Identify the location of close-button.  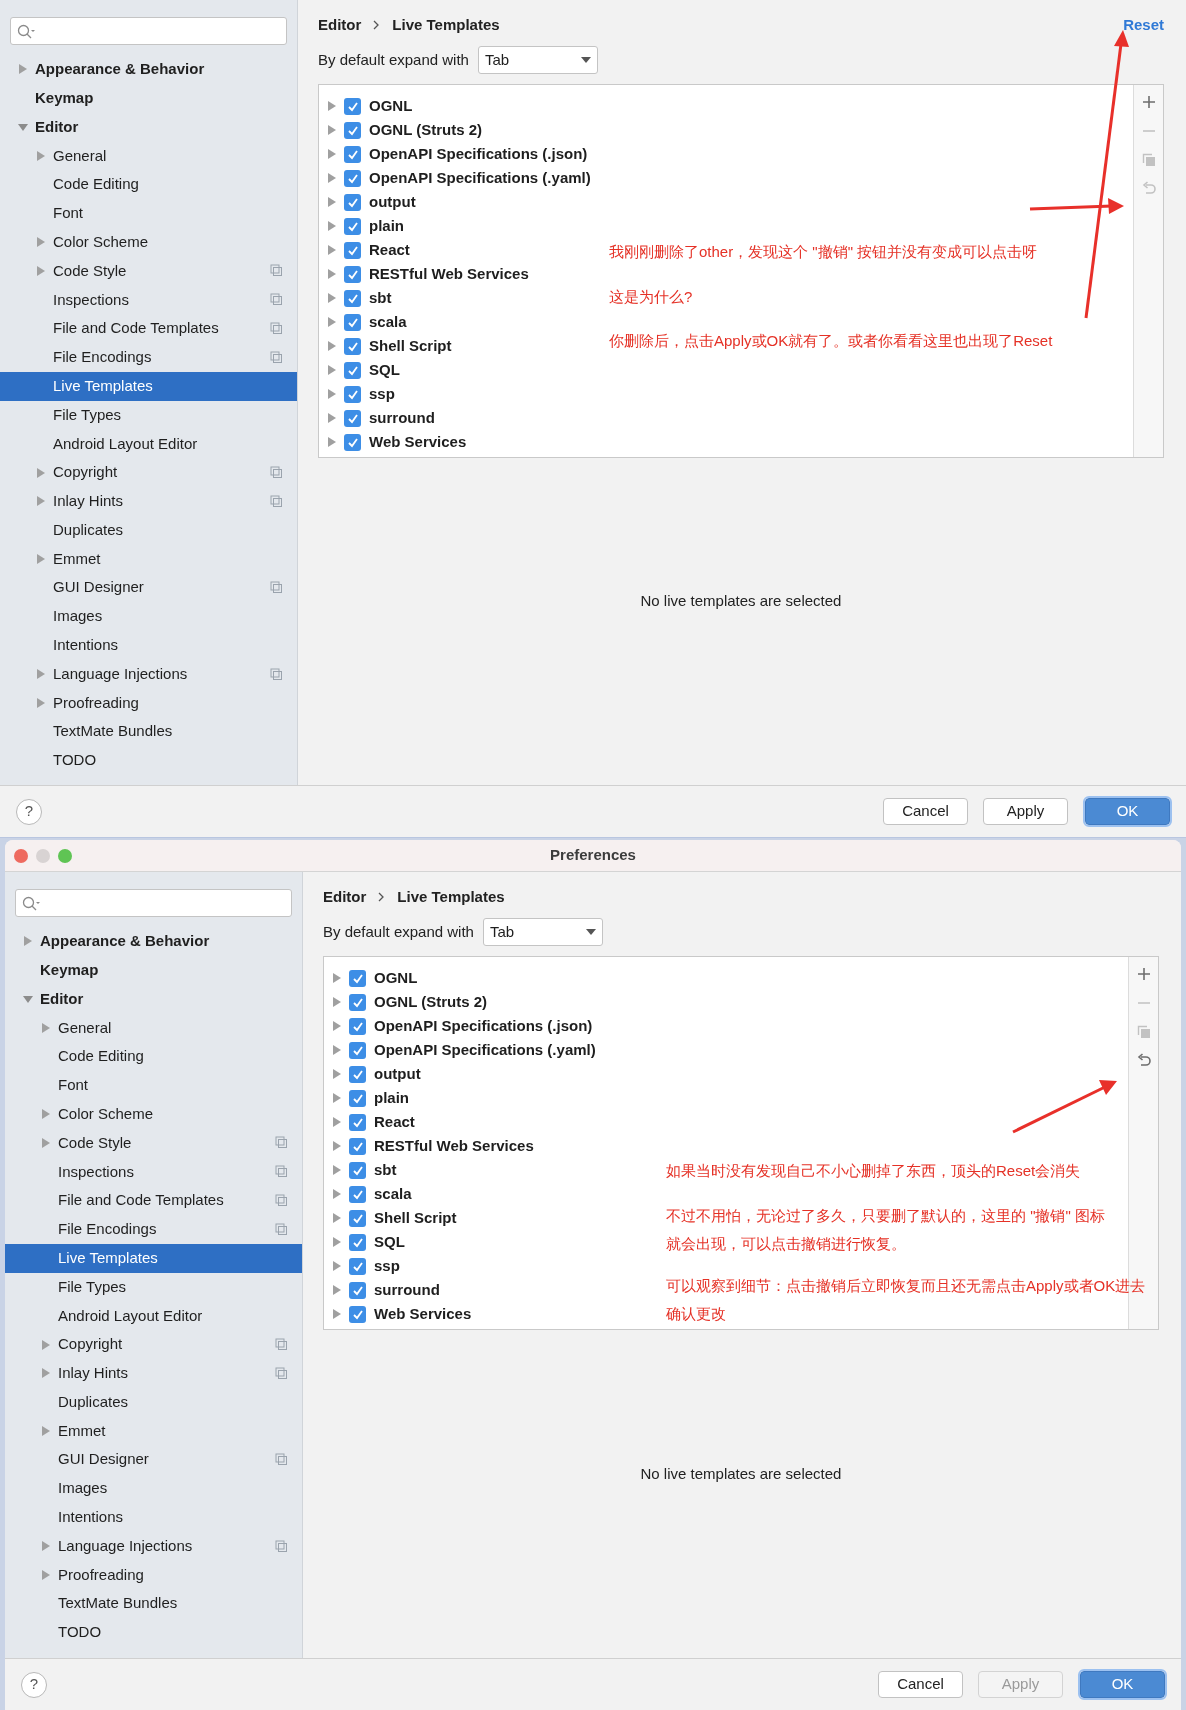
(21, 856).